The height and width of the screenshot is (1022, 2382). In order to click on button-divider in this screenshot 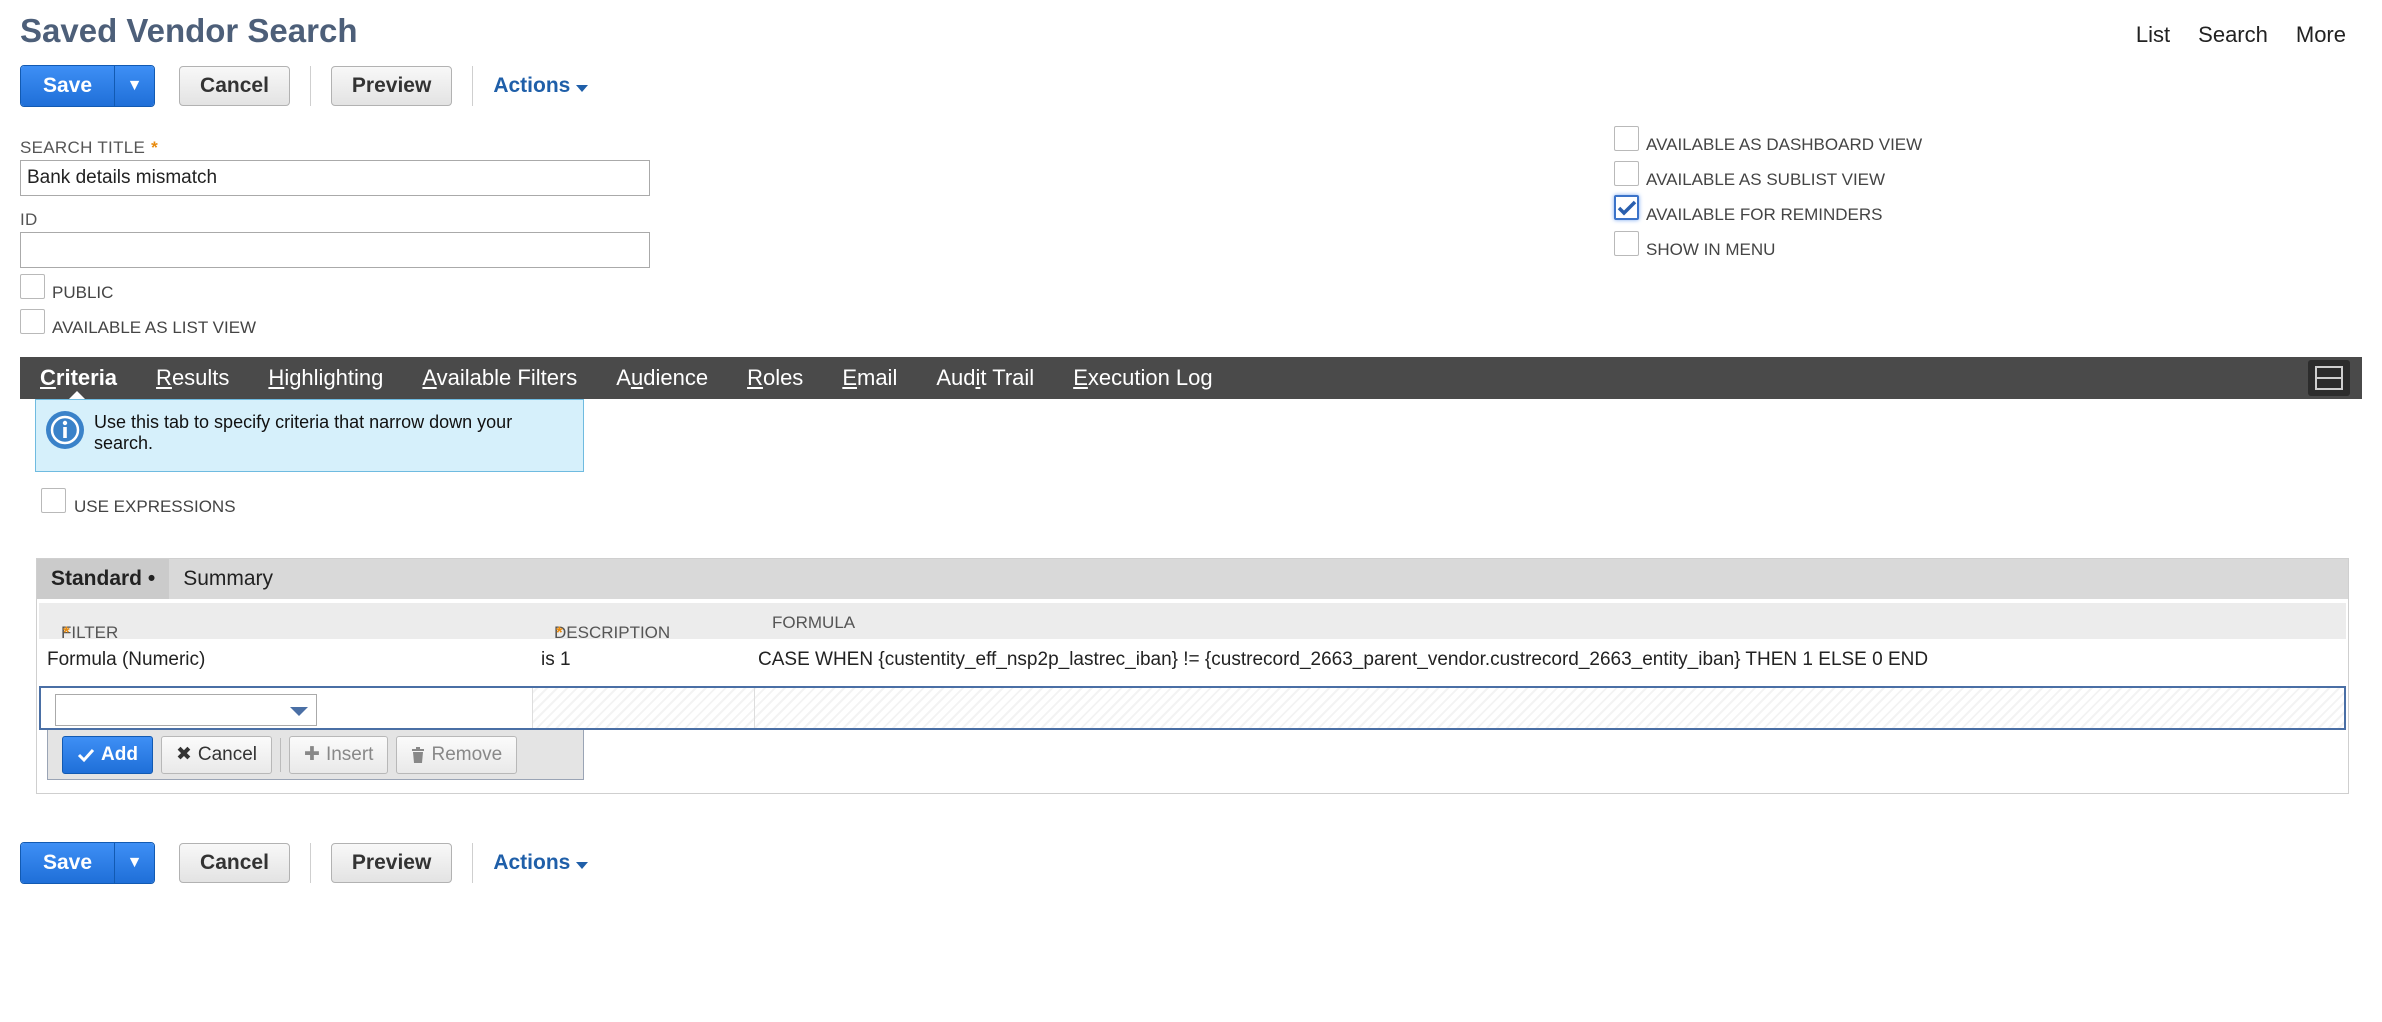, I will do `click(281, 754)`.